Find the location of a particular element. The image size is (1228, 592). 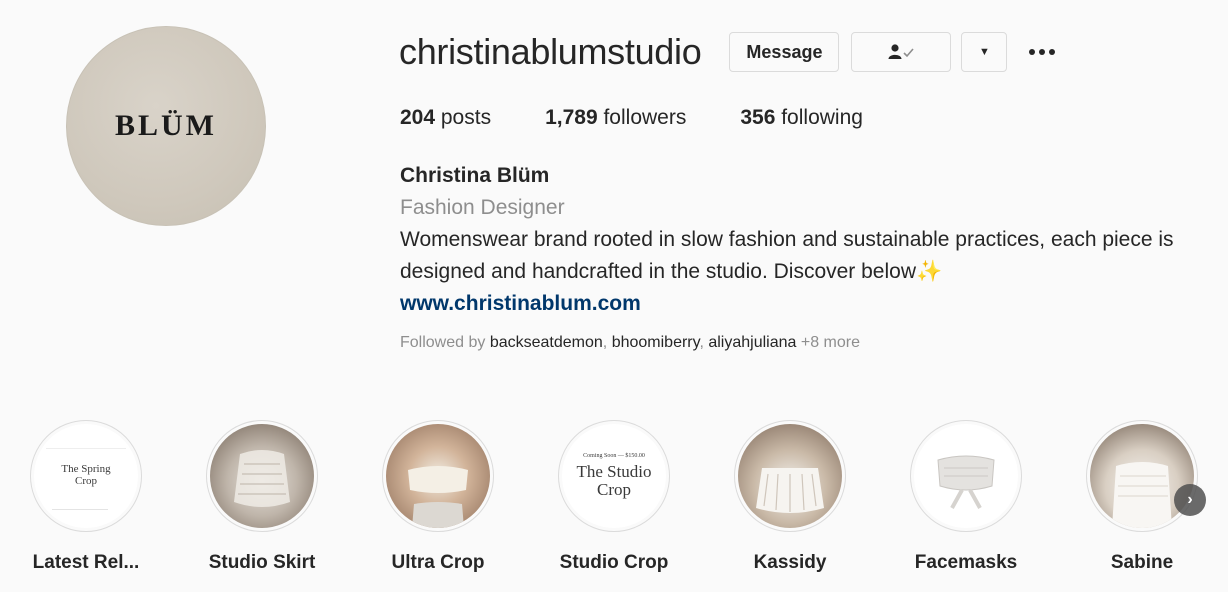

following-button is located at coordinates (901, 52).